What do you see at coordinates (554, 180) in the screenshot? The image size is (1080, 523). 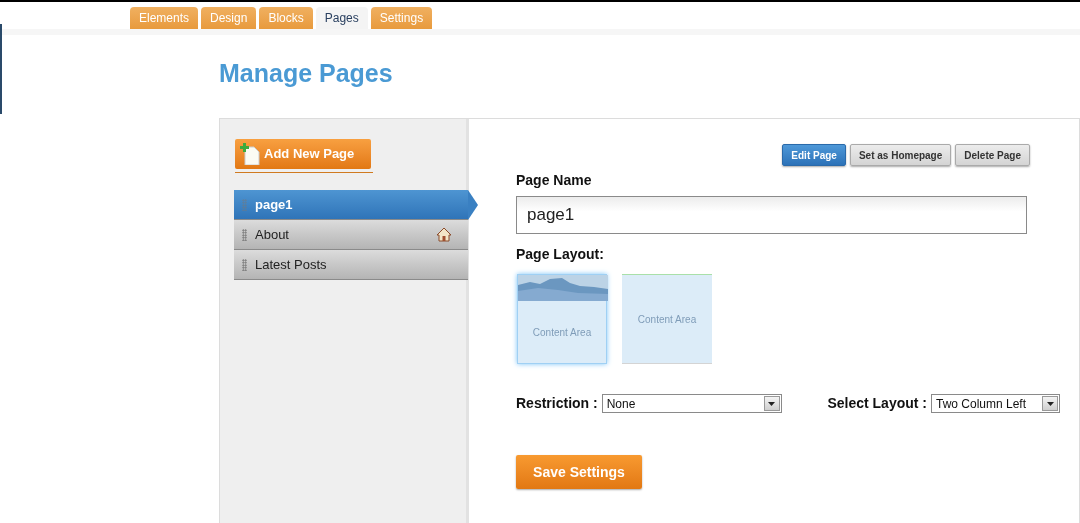 I see `field-label: Page Name` at bounding box center [554, 180].